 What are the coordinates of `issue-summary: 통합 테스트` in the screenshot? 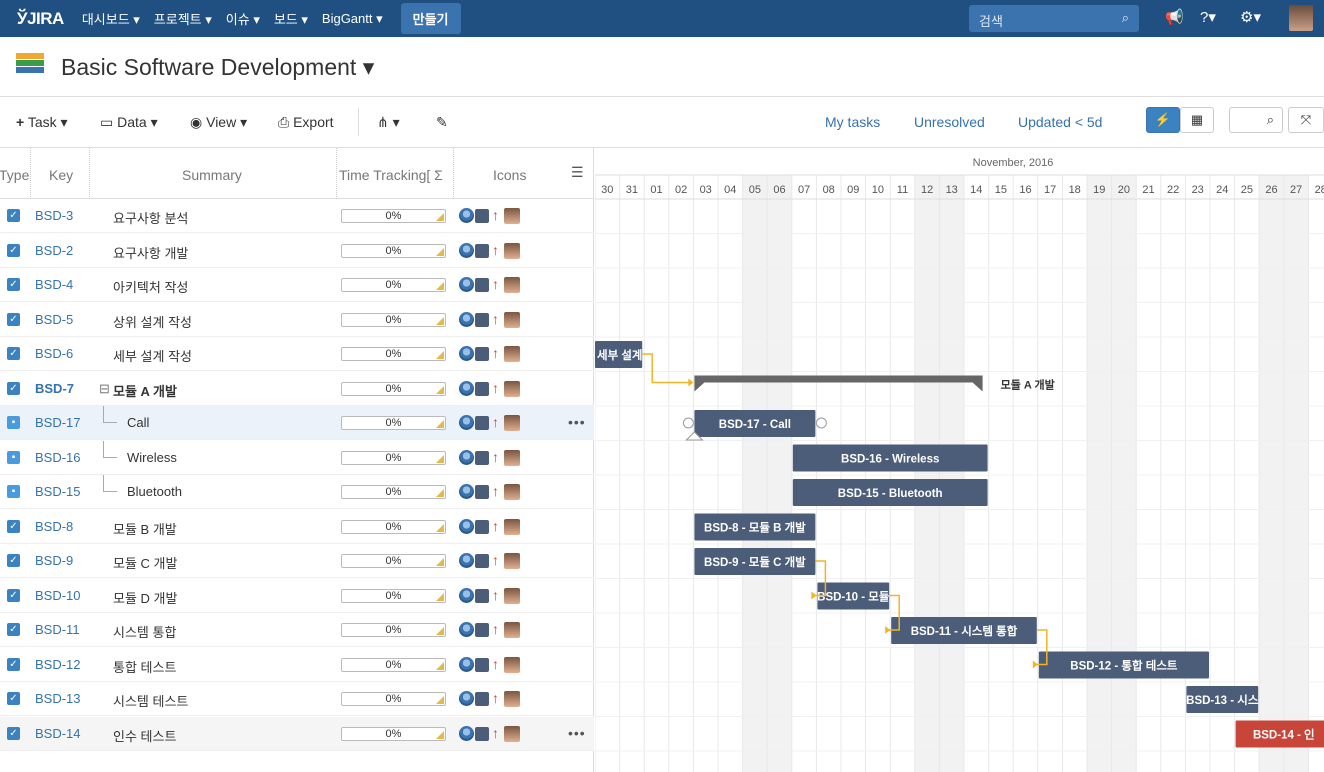 It's located at (144, 666).